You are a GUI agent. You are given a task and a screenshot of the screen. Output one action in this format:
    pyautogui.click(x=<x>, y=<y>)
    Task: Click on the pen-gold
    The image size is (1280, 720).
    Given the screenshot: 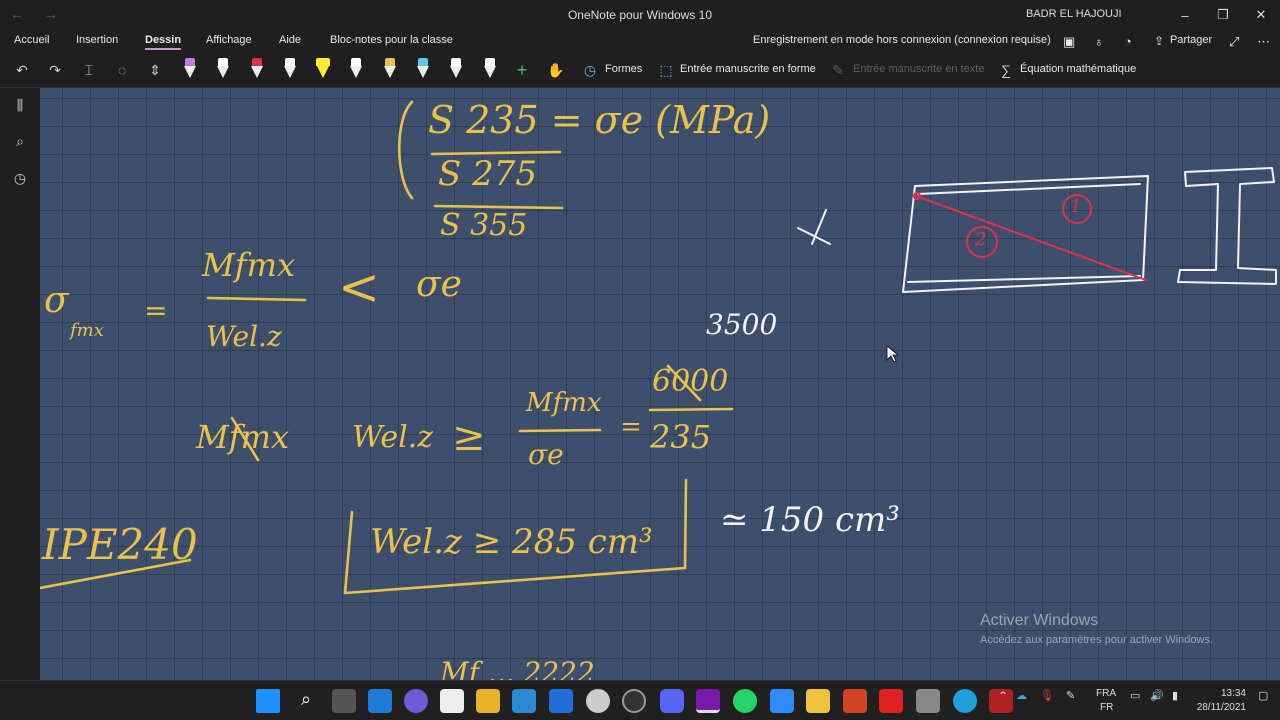 What is the action you would take?
    pyautogui.click(x=390, y=70)
    